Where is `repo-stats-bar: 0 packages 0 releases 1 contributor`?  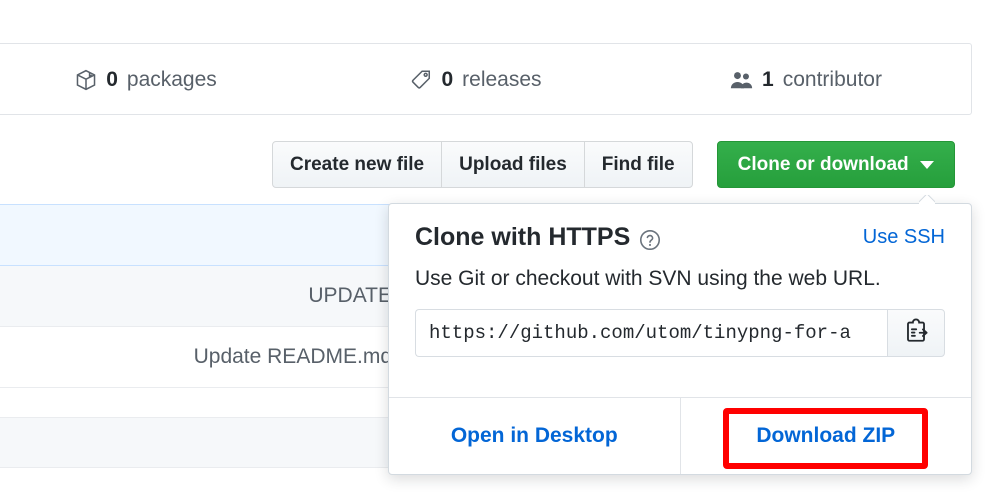 repo-stats-bar: 0 packages 0 releases 1 contributor is located at coordinates (486, 79).